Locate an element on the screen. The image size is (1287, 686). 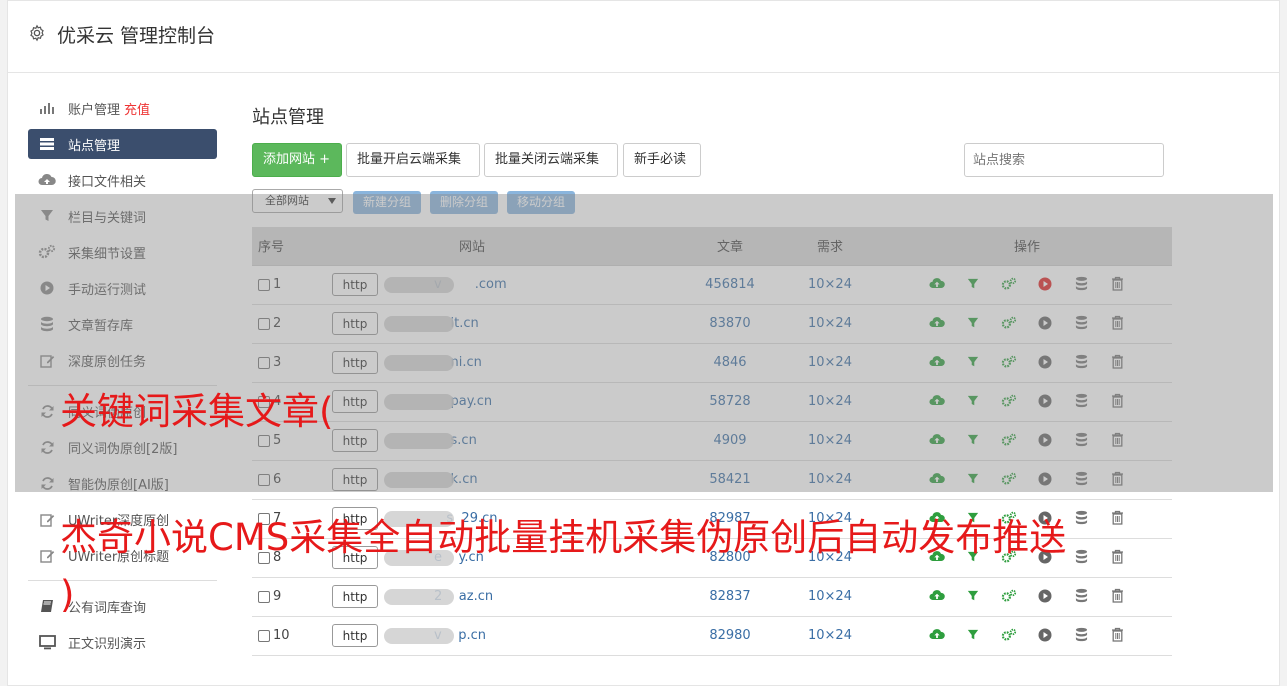
table-row: 1 http v .com 456814 10×24 is located at coordinates (712, 285).